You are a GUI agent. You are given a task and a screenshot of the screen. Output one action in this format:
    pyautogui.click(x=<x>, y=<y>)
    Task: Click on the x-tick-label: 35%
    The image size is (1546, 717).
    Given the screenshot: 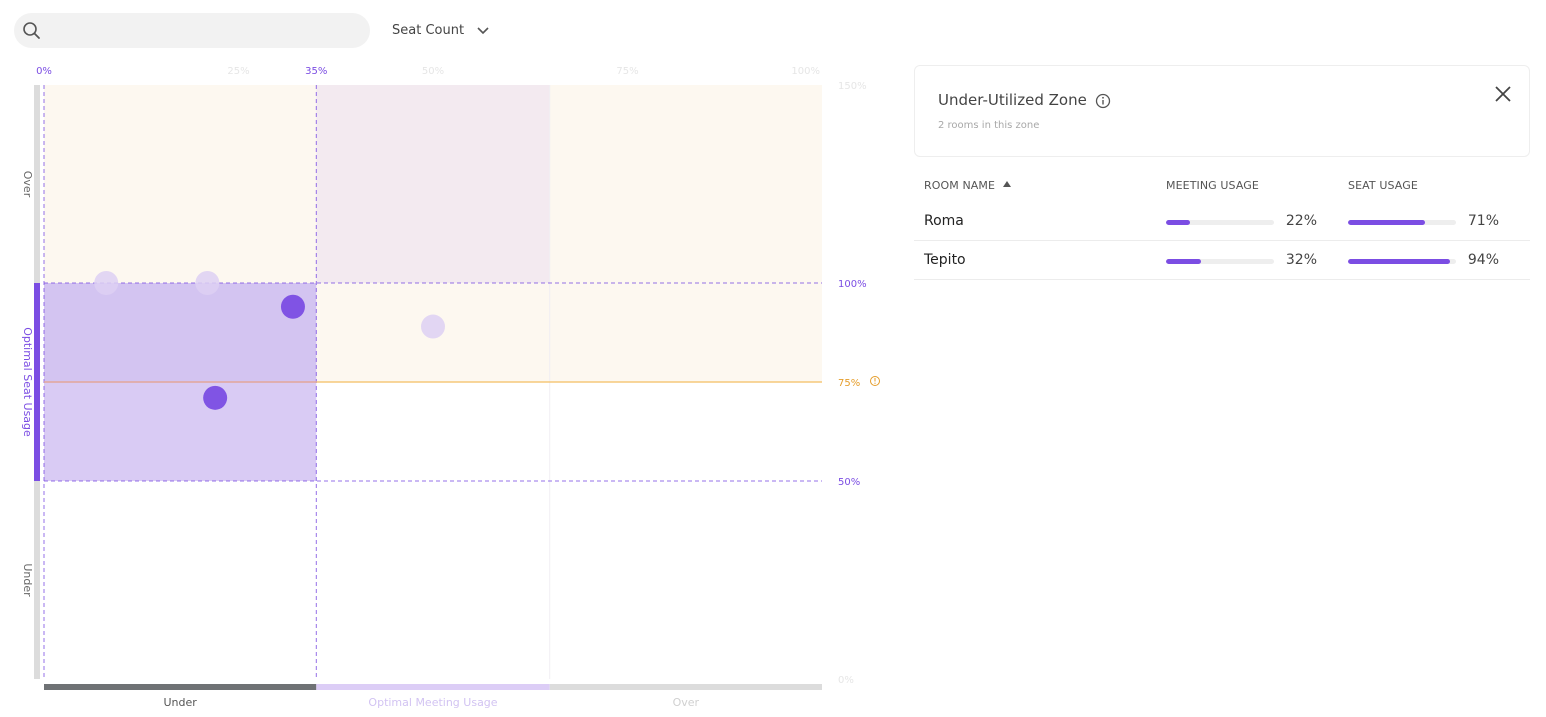 What is the action you would take?
    pyautogui.click(x=316, y=71)
    